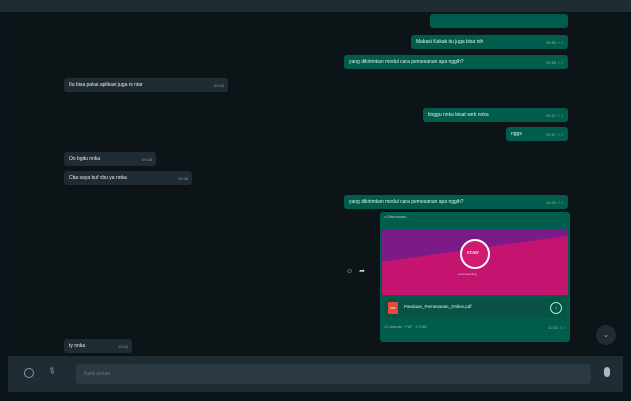 This screenshot has width=631, height=401. I want to click on forward-actions: ☺➦, so click(358, 271).